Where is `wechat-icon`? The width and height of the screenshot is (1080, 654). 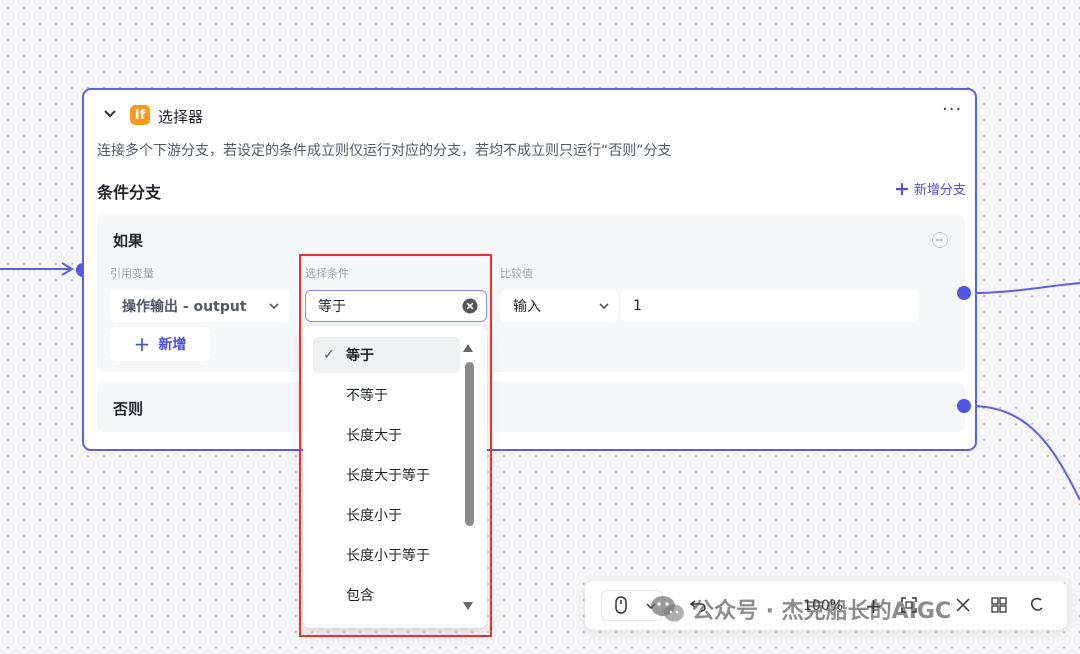 wechat-icon is located at coordinates (667, 609).